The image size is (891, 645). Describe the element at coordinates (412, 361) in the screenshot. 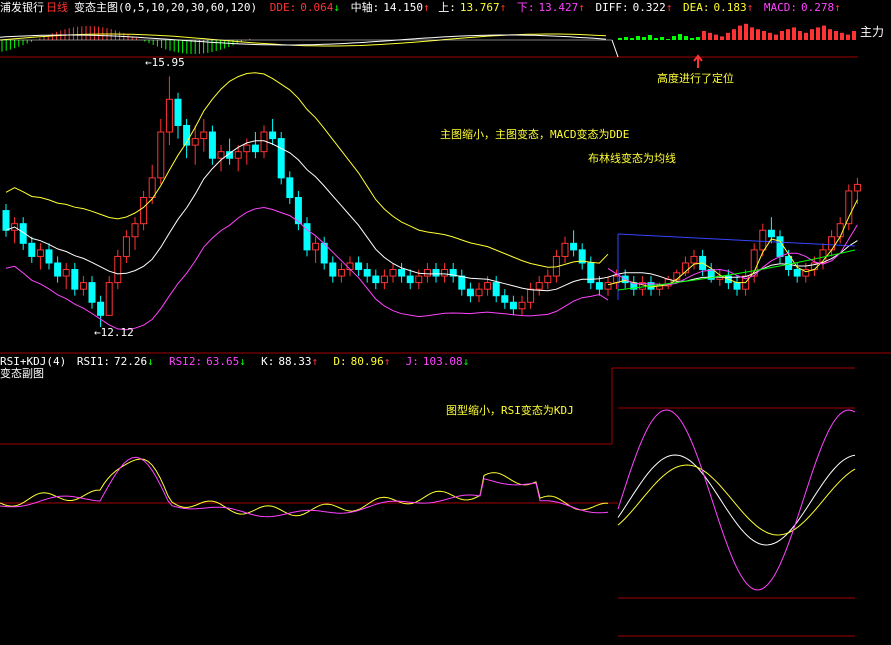

I see `j-label: J:` at that location.